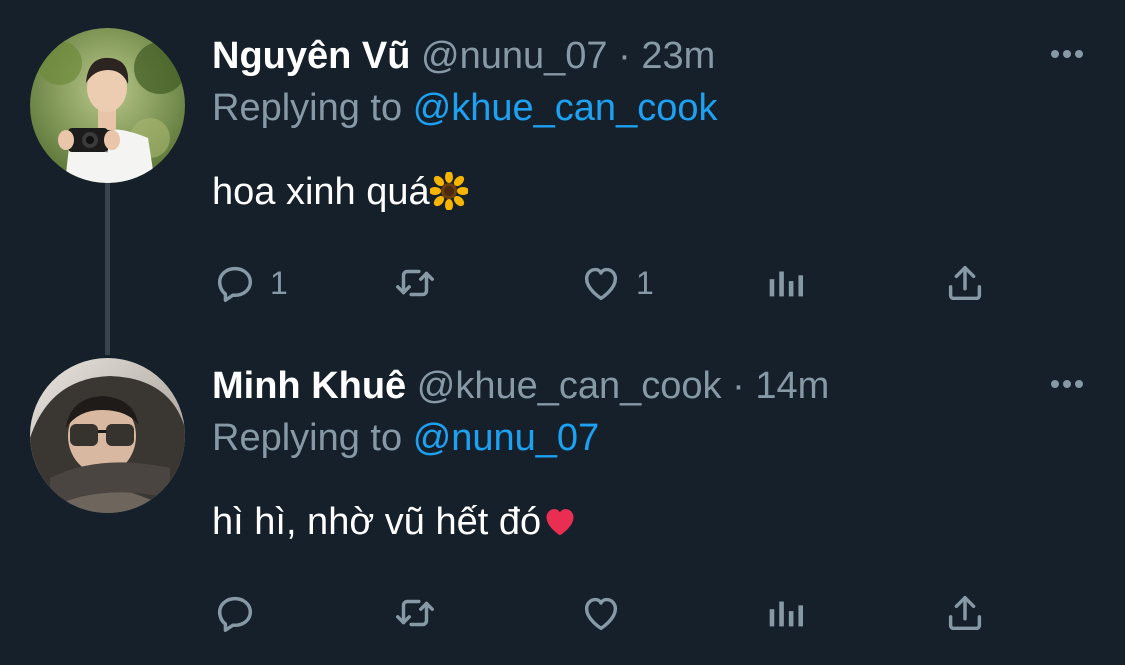 The image size is (1125, 665). I want to click on reply-count: 1, so click(279, 282).